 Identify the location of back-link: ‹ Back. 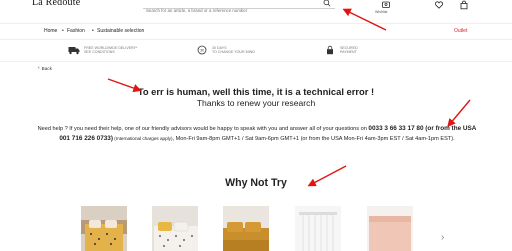
(45, 68).